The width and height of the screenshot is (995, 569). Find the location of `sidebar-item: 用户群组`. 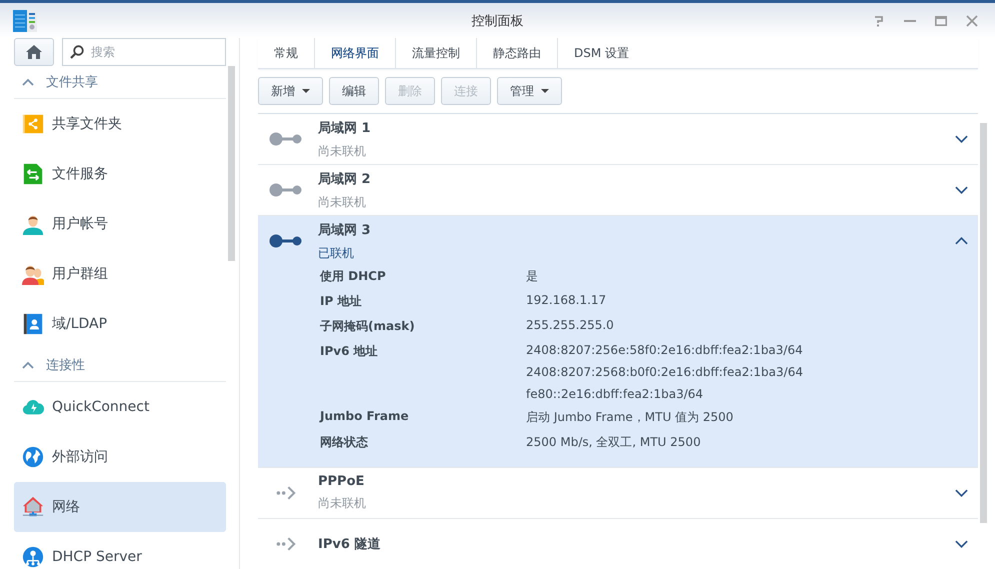

sidebar-item: 用户群组 is located at coordinates (120, 274).